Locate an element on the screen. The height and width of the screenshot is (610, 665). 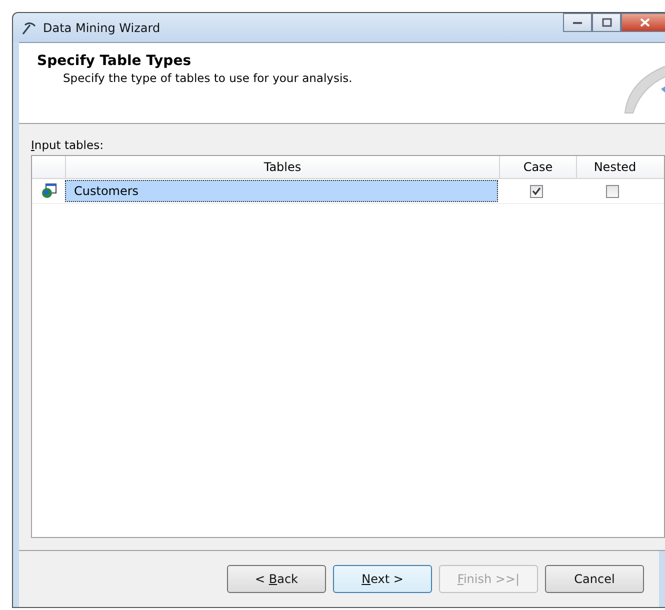
column-header: Tables is located at coordinates (282, 167).